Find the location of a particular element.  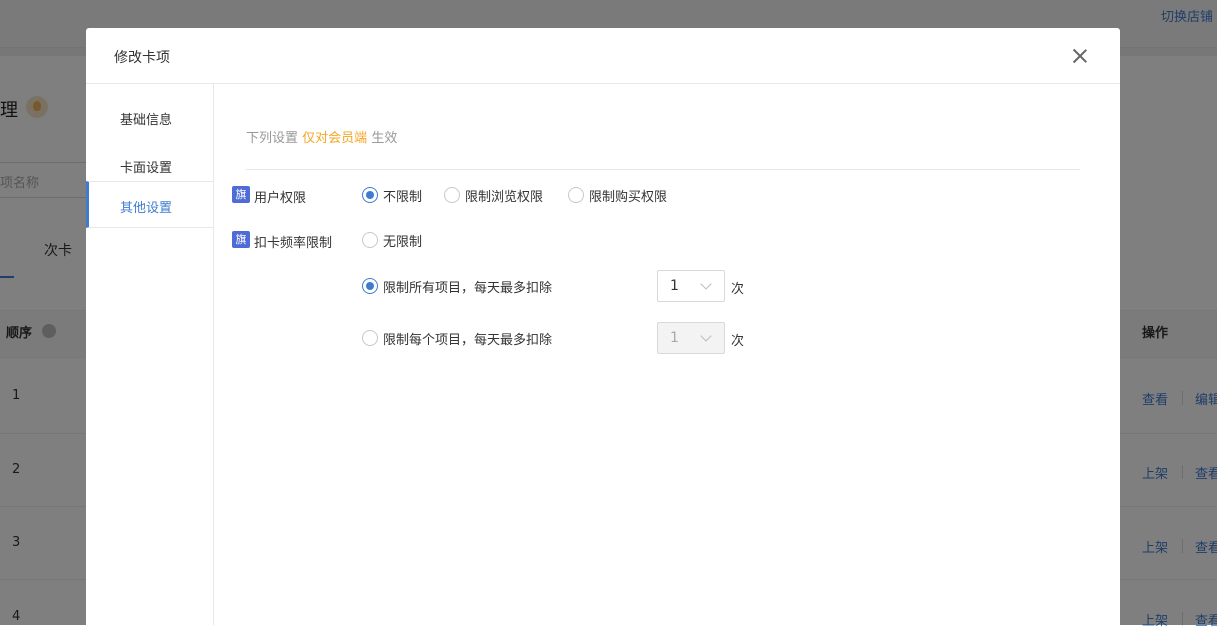

note-highlight: 仅对会员端 is located at coordinates (335, 138).